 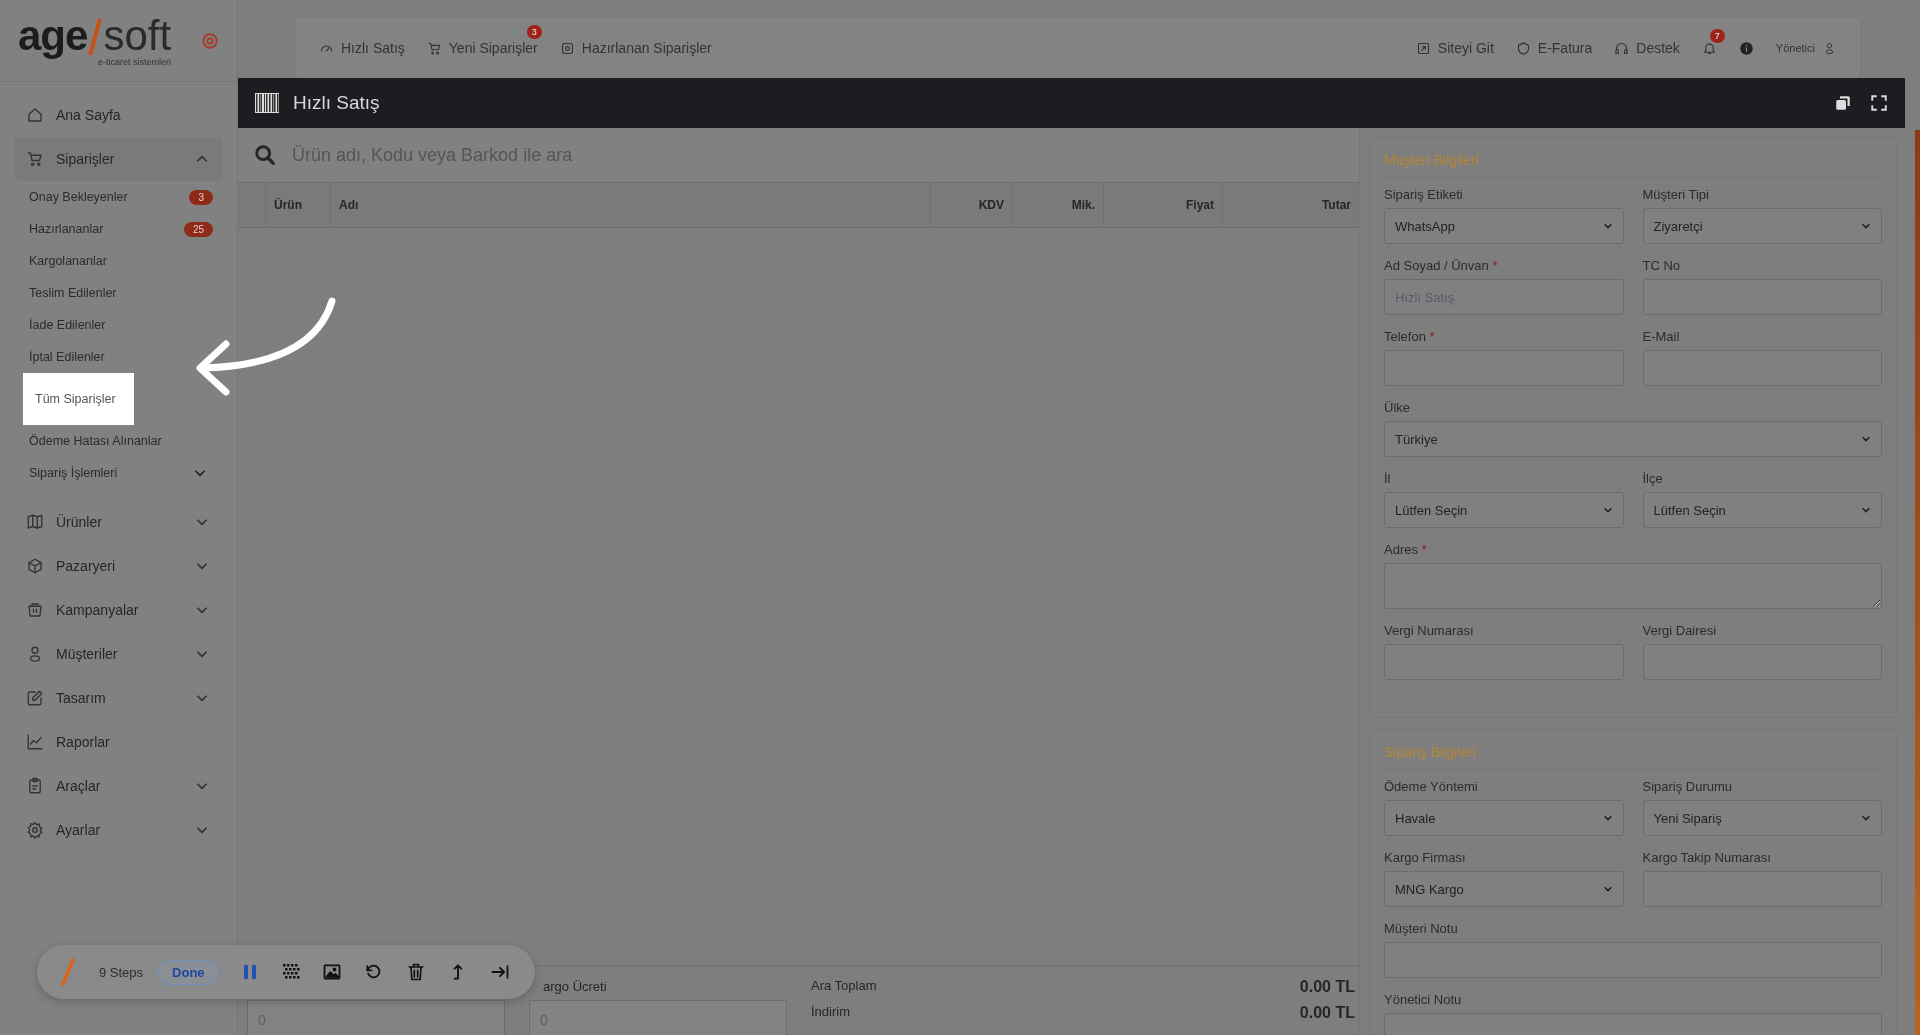 What do you see at coordinates (1290, 205) in the screenshot?
I see `column-header: Tutar` at bounding box center [1290, 205].